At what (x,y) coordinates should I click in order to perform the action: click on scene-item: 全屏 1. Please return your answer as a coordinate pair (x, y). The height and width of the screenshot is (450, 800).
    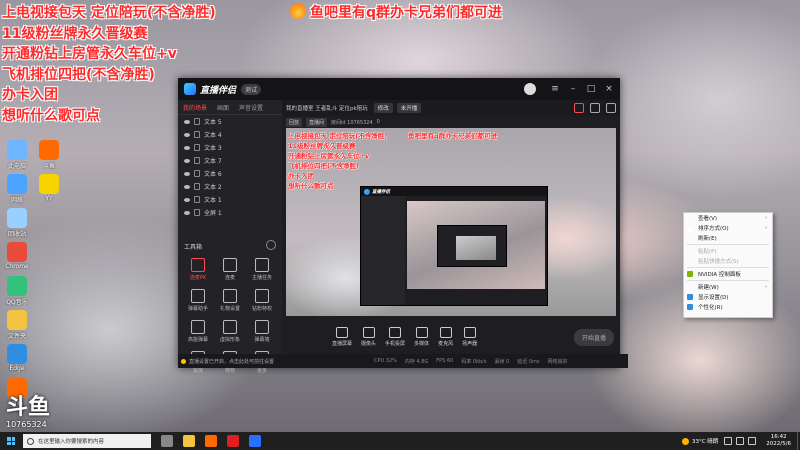
    Looking at the image, I should click on (230, 212).